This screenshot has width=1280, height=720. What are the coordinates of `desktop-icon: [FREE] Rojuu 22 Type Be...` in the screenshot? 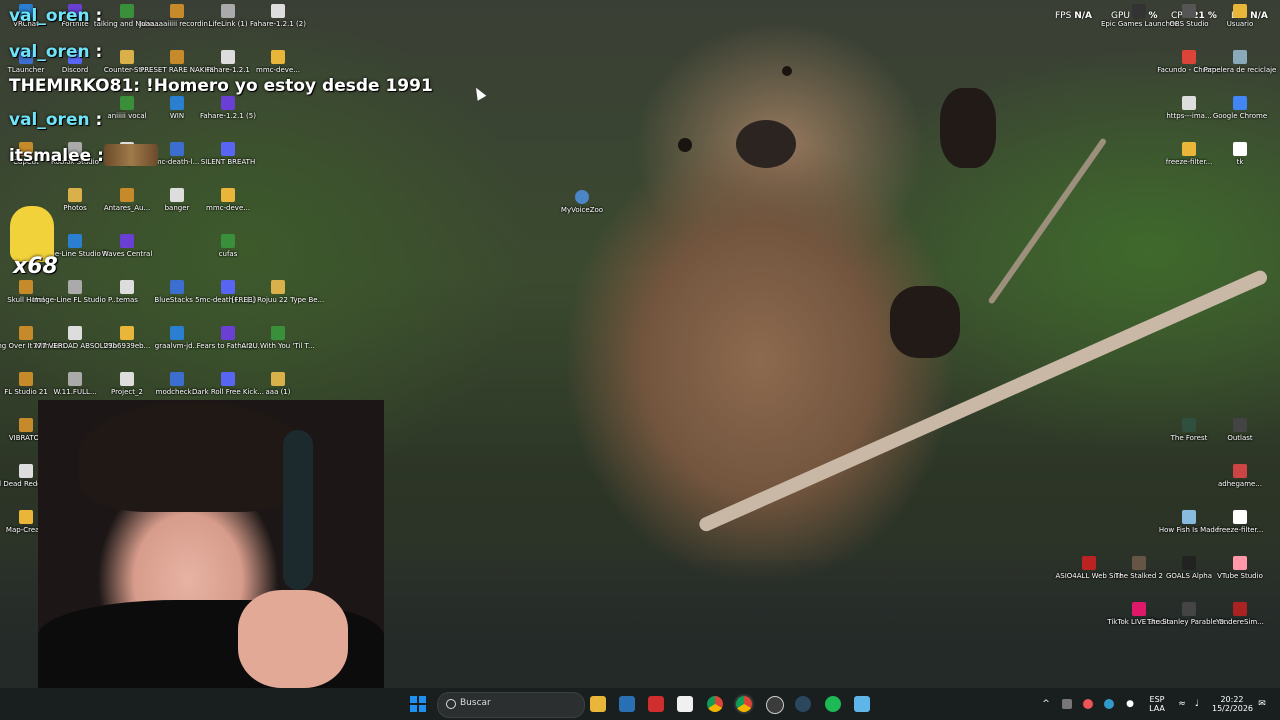 It's located at (278, 292).